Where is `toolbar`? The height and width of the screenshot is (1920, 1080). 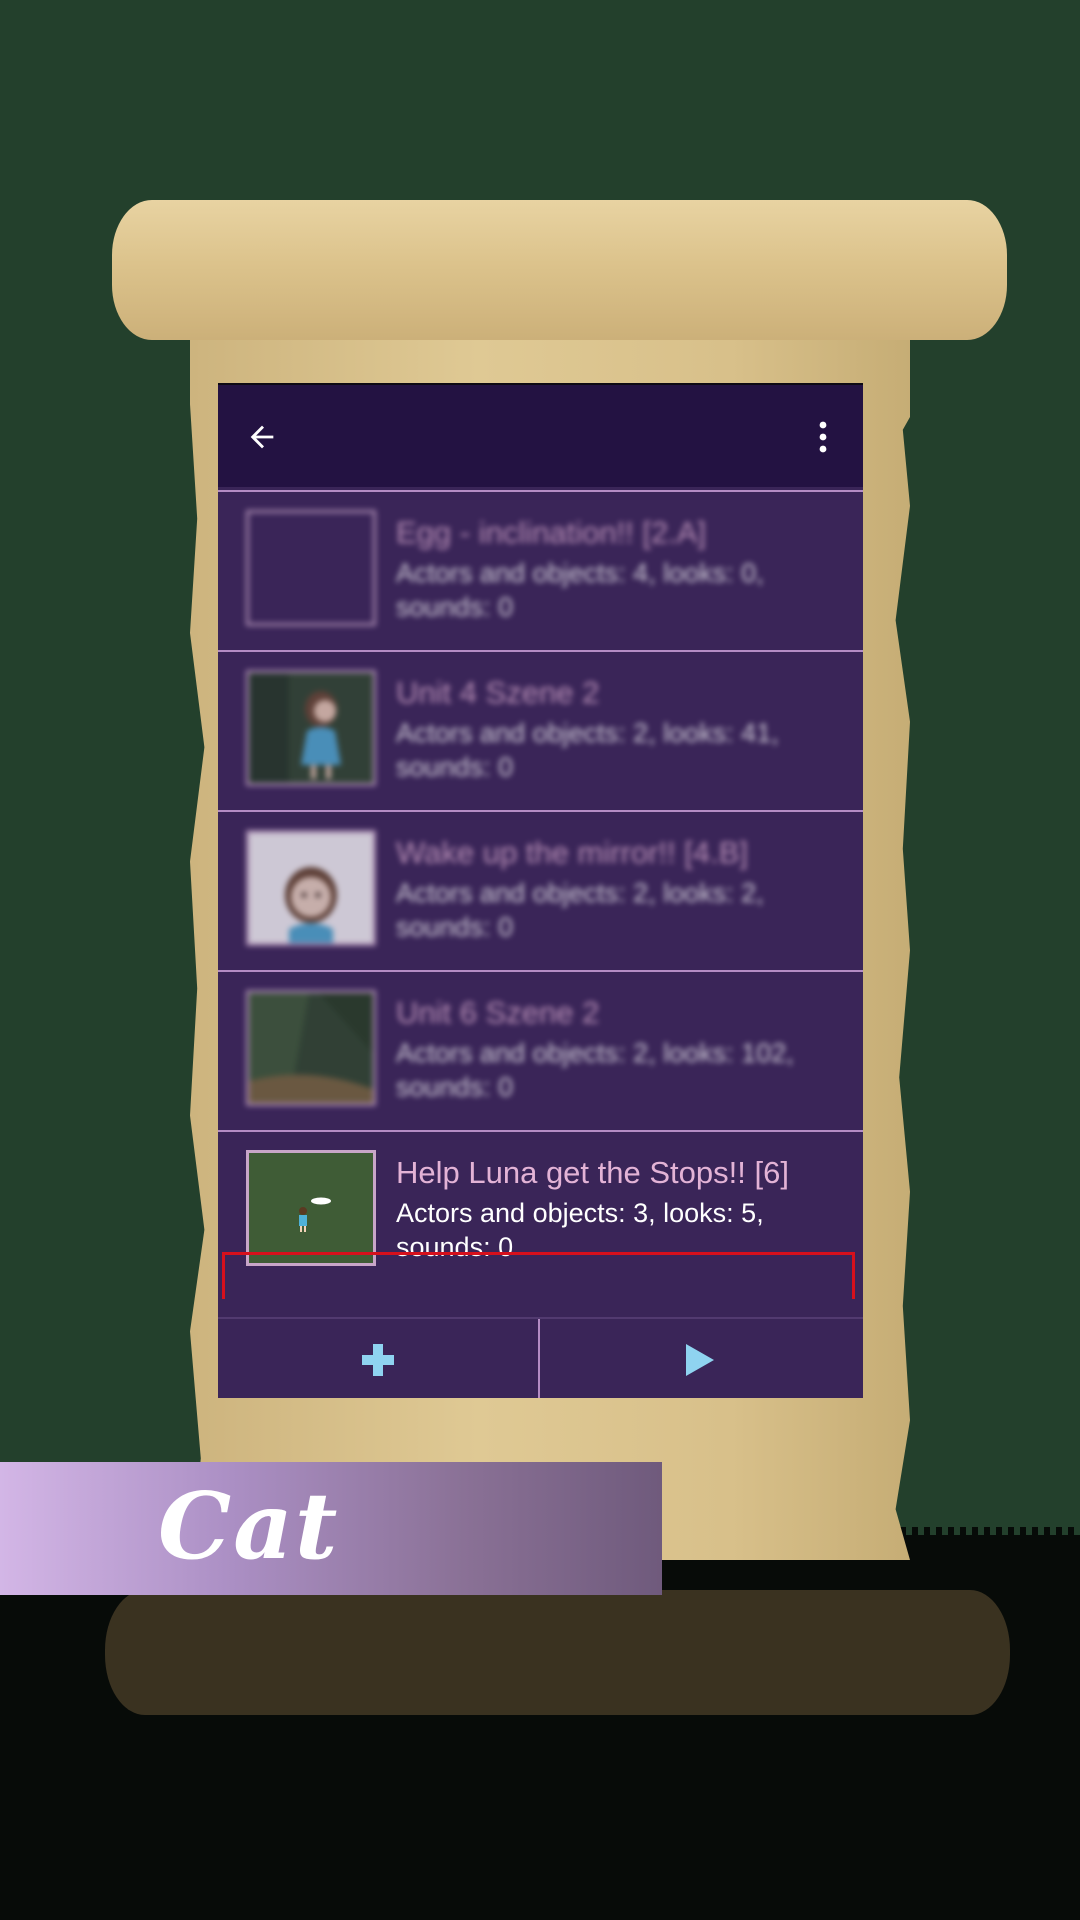 toolbar is located at coordinates (540, 435).